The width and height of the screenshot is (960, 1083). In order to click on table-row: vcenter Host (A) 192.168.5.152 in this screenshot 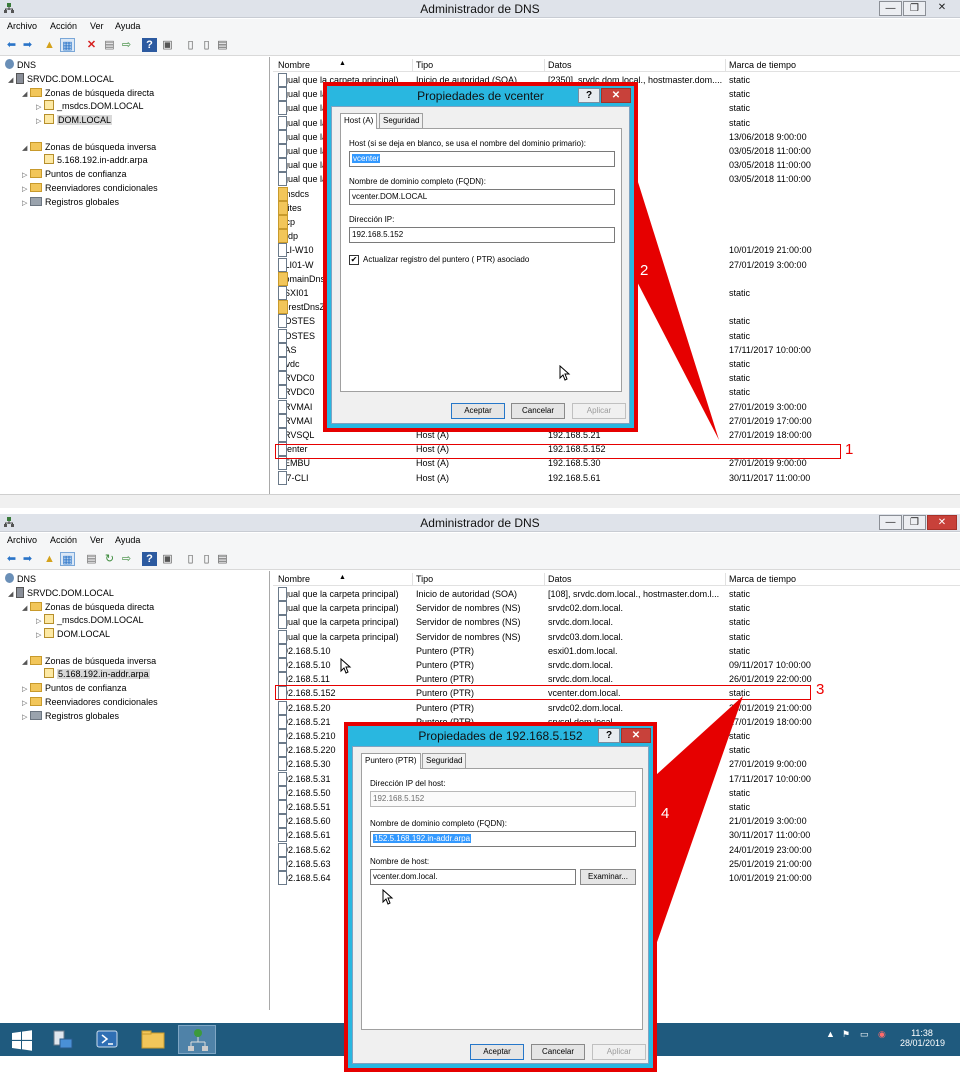, I will do `click(616, 449)`.